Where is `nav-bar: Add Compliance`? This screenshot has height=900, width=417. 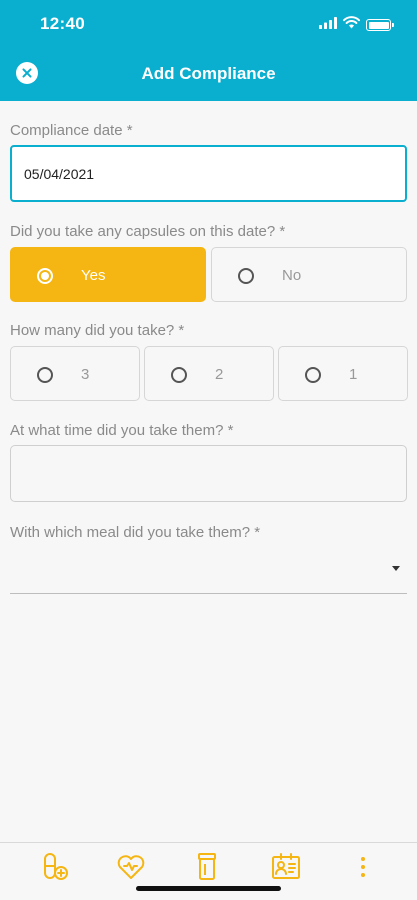
nav-bar: Add Compliance is located at coordinates (208, 73).